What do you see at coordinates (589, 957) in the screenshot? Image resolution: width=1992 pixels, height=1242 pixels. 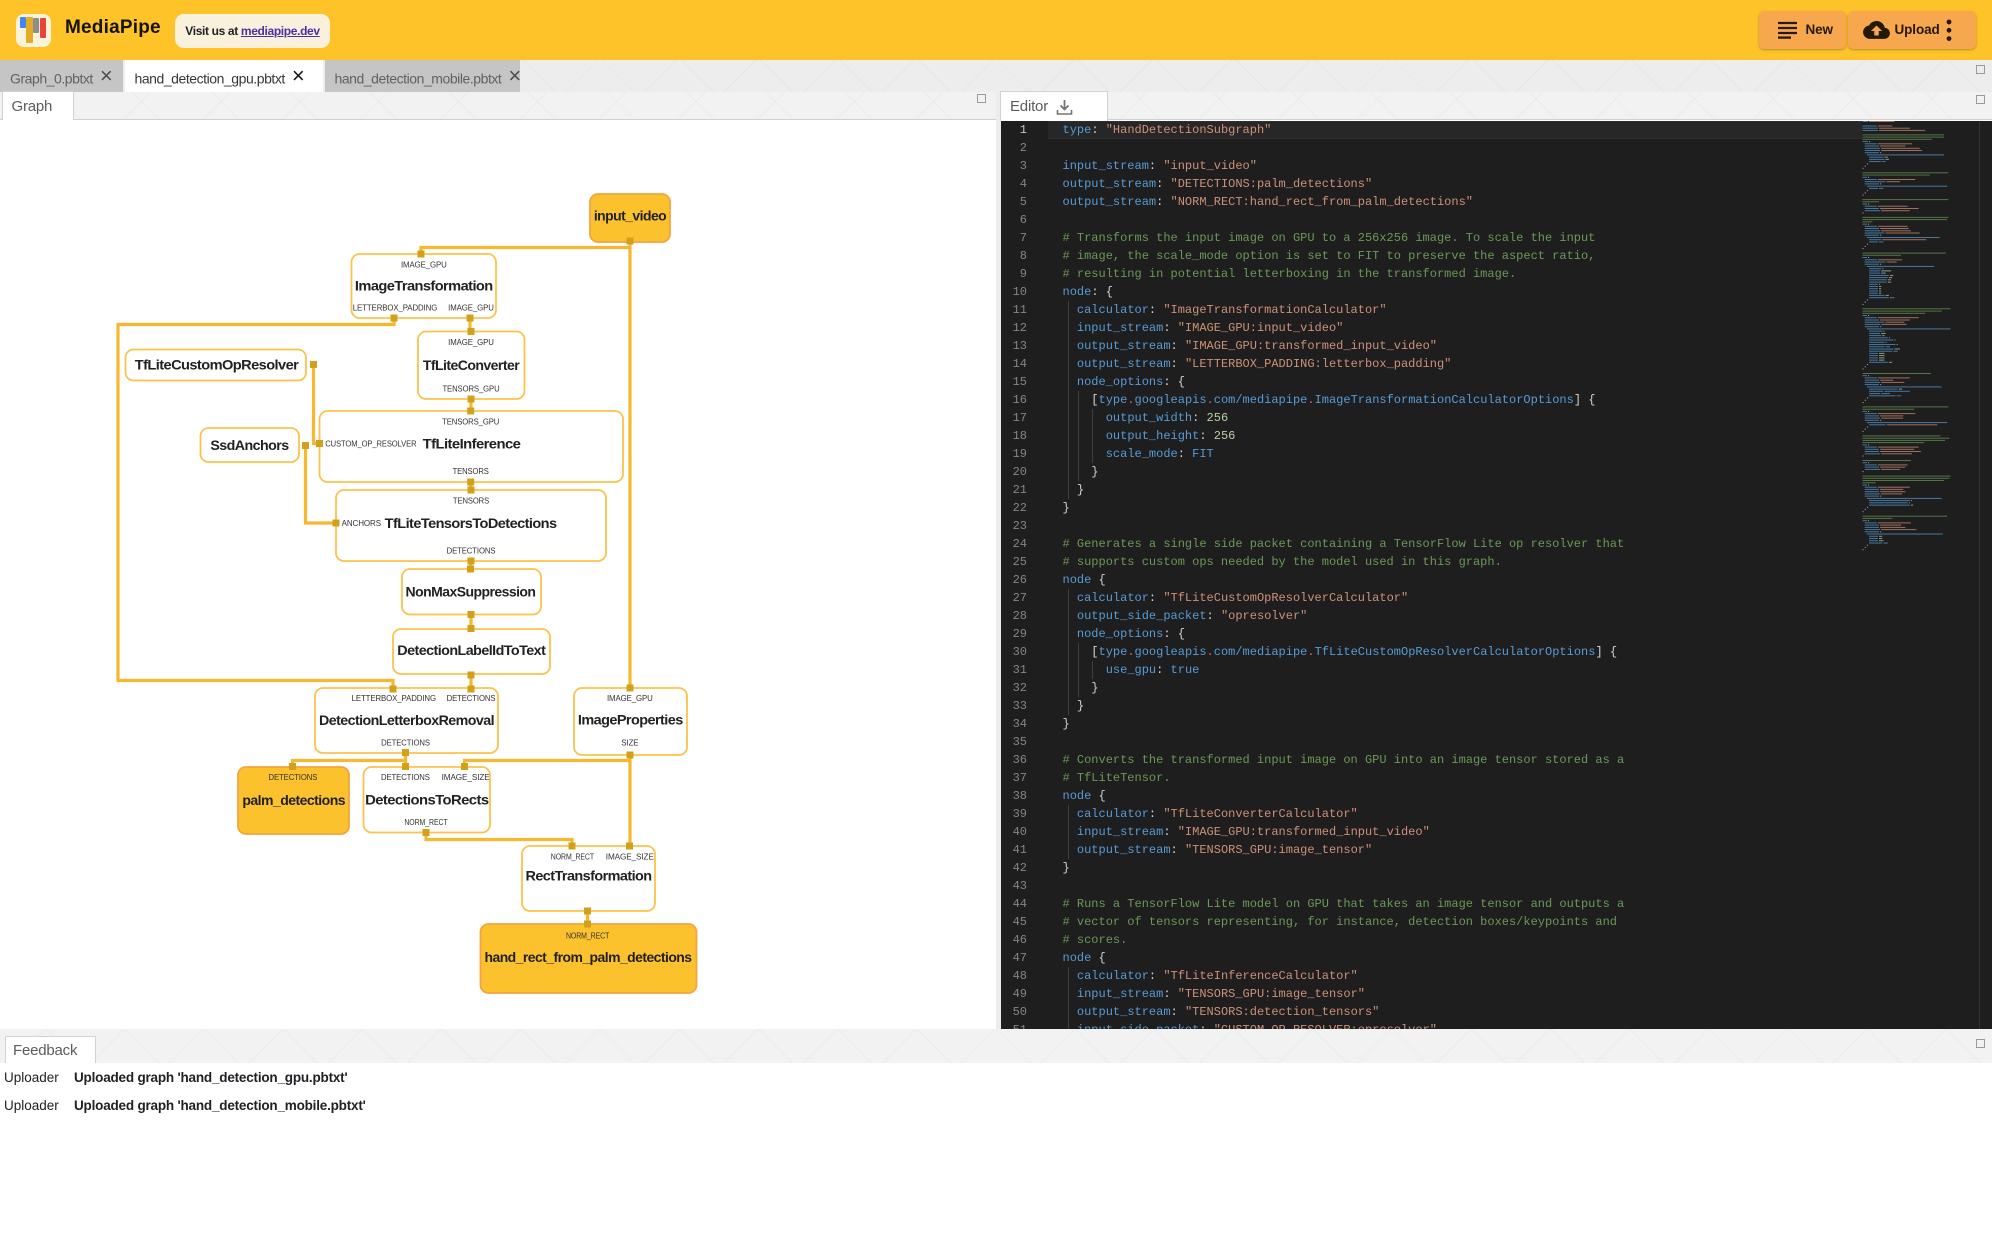 I see `svg-text: hand_rect_from_palm_detections` at bounding box center [589, 957].